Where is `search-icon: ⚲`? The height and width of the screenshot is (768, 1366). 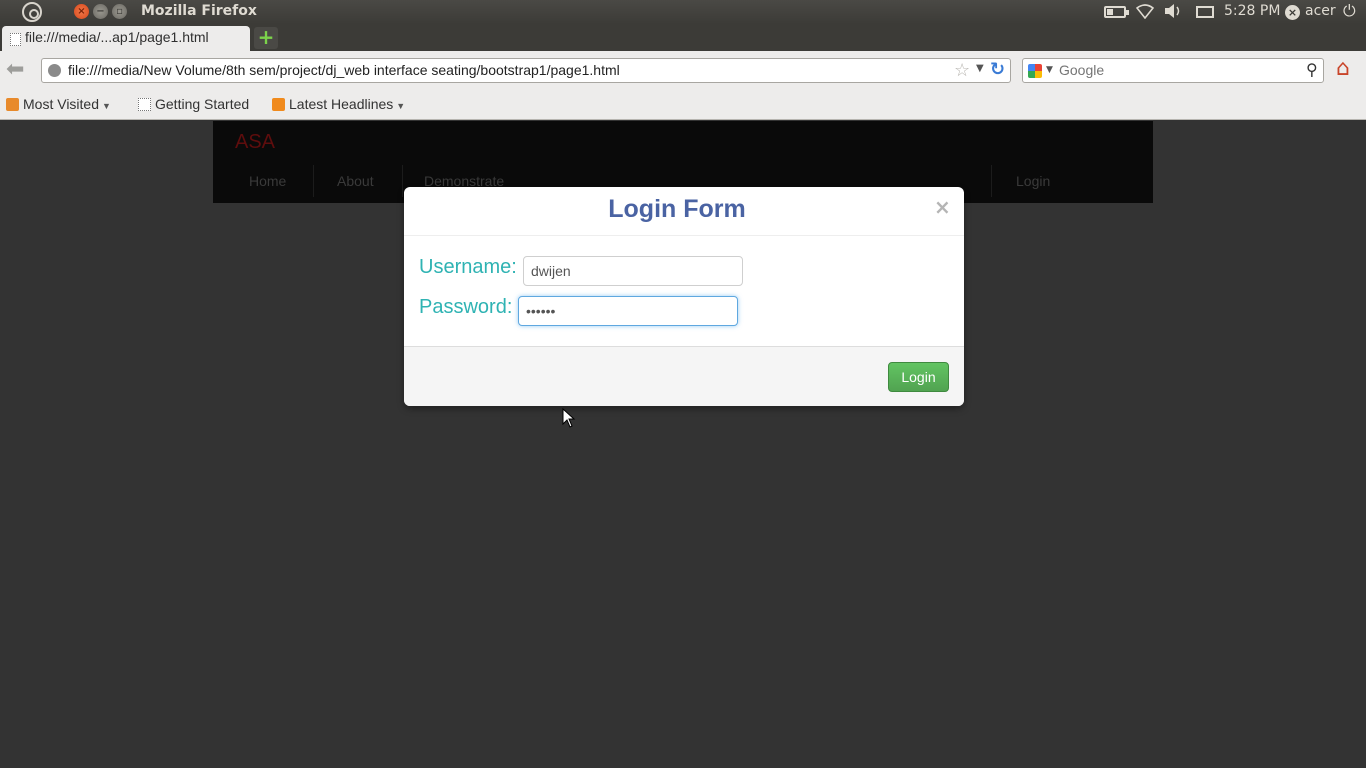
search-icon: ⚲ is located at coordinates (1312, 69).